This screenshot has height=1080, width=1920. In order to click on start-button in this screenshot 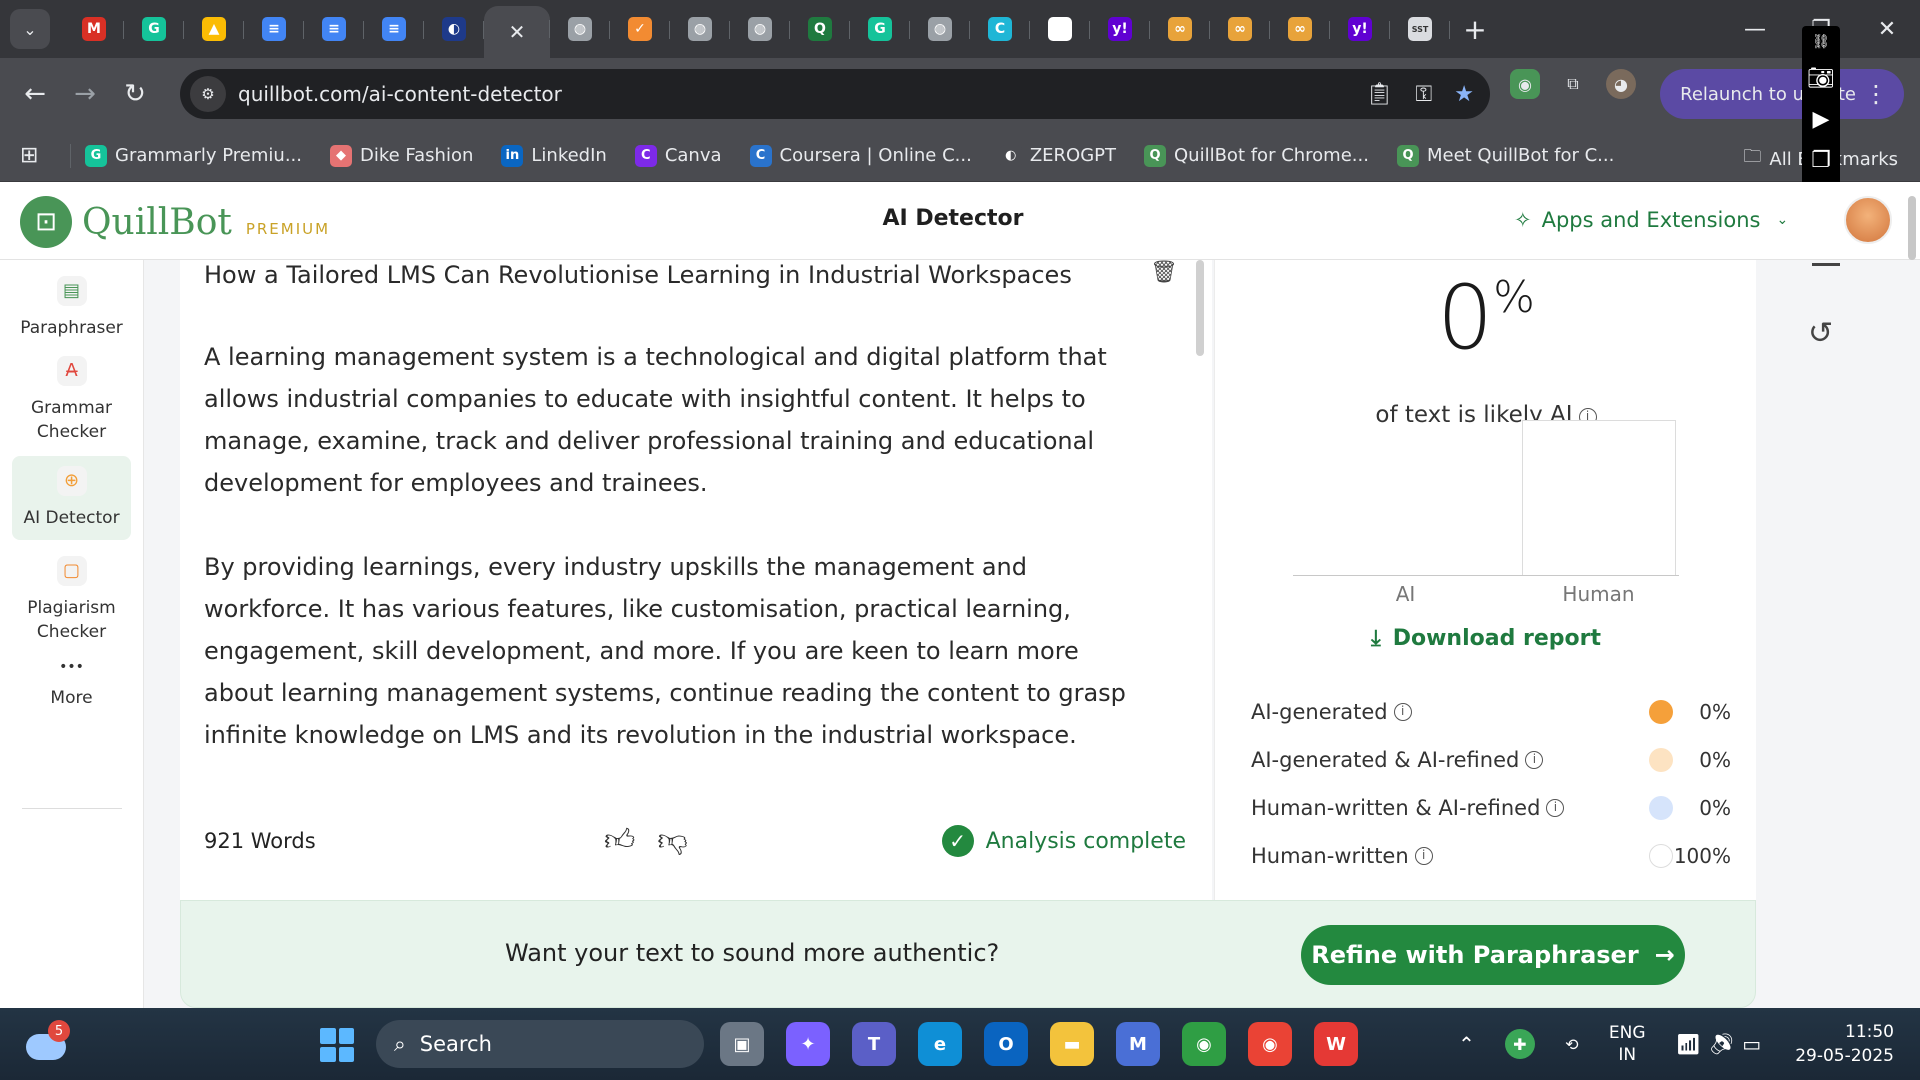, I will do `click(337, 1045)`.